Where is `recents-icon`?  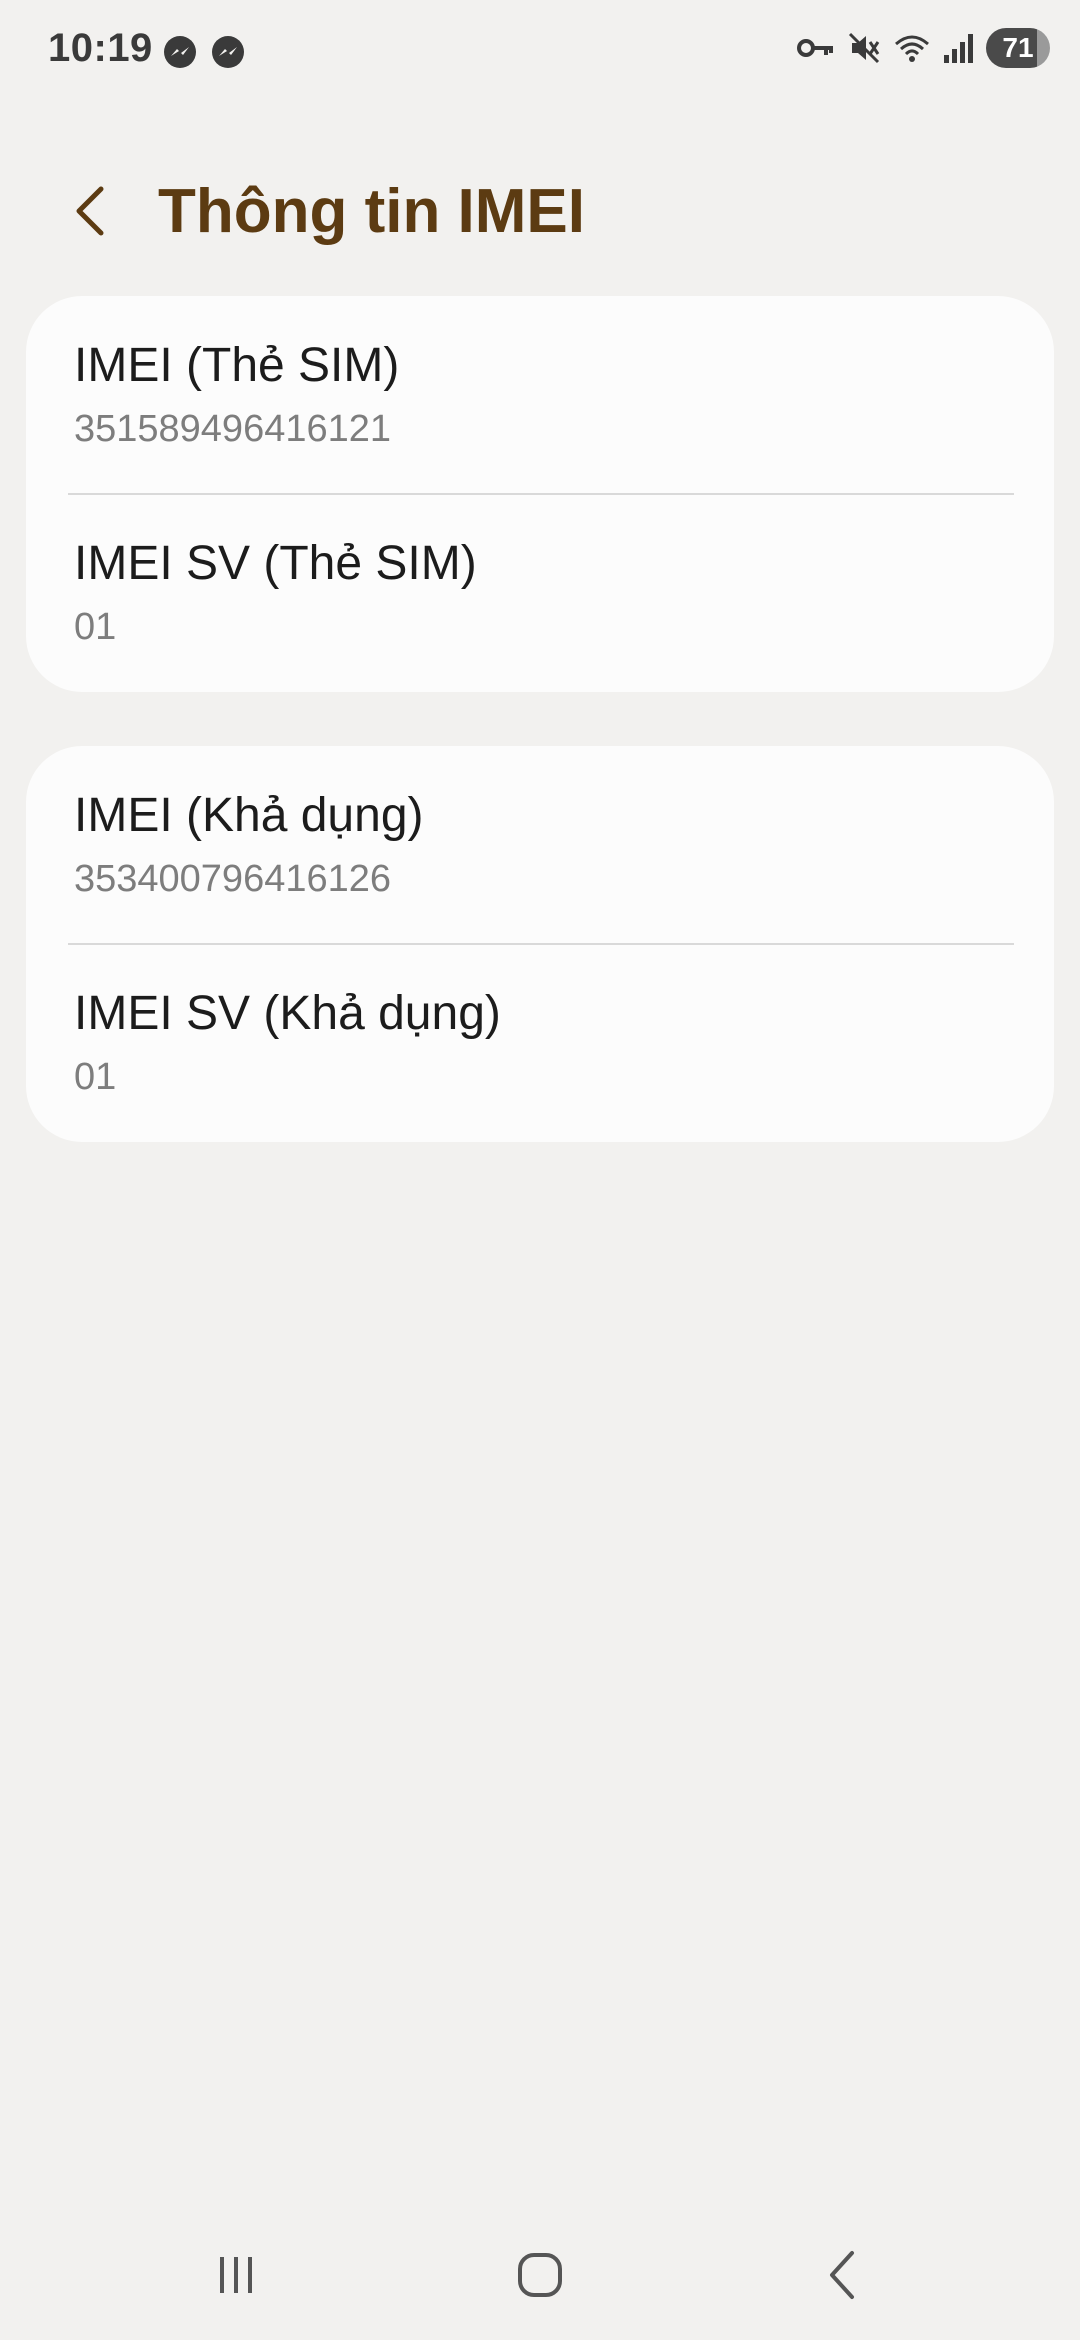 recents-icon is located at coordinates (236, 2275).